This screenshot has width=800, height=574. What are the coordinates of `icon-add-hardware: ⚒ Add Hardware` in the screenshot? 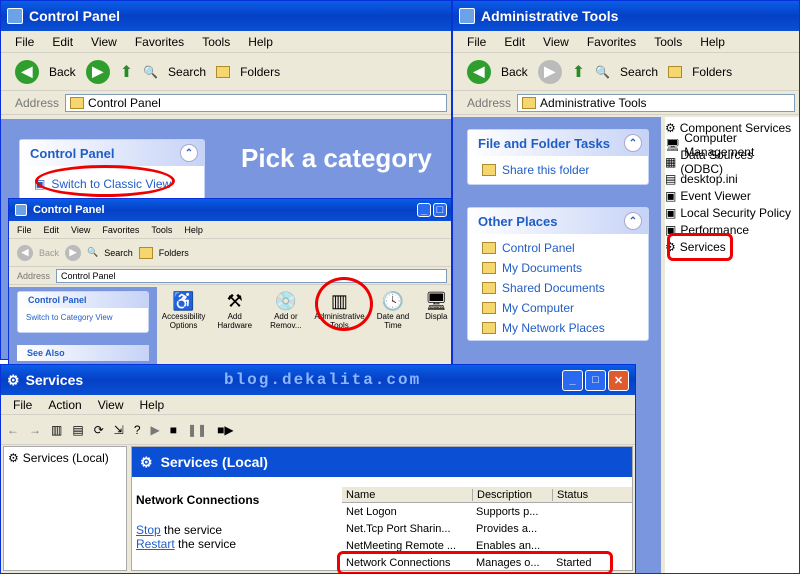 It's located at (234, 310).